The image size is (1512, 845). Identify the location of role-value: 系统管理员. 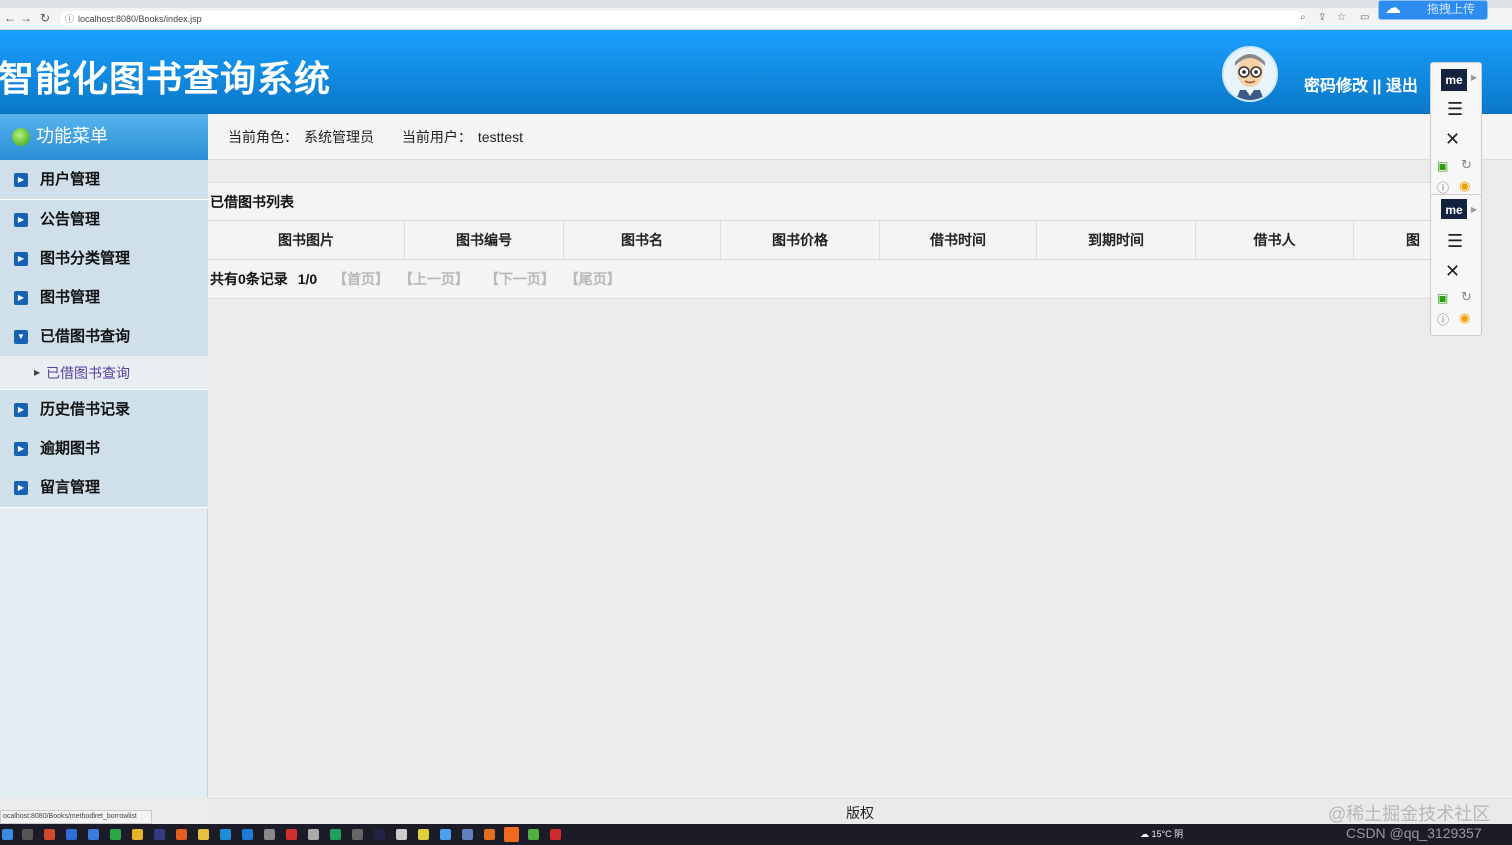
(339, 137).